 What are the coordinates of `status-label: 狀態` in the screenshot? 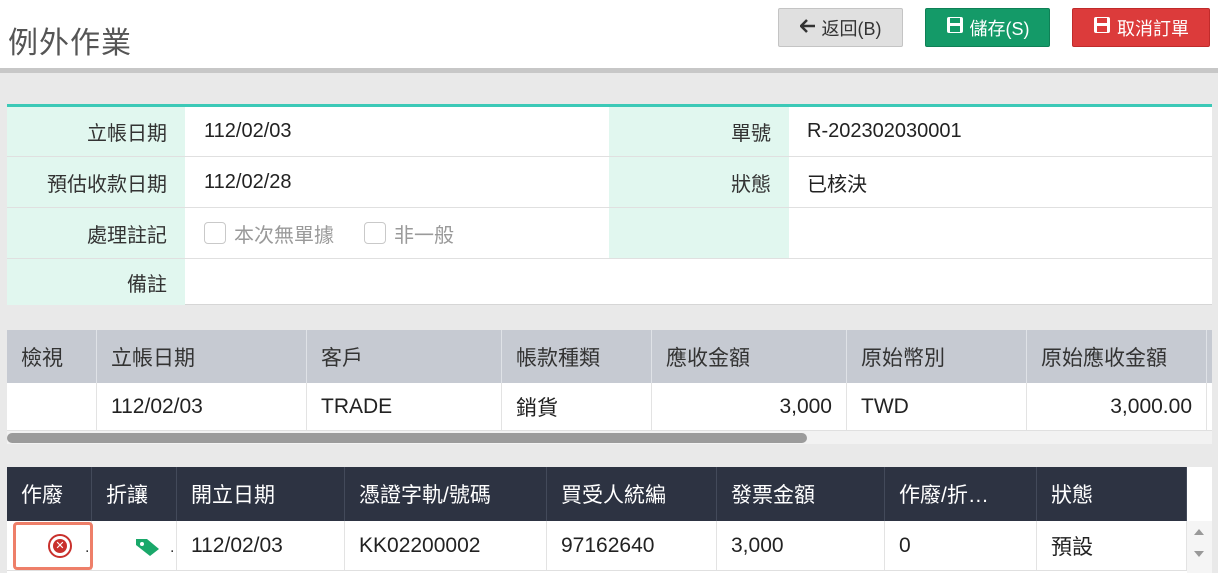 It's located at (699, 182).